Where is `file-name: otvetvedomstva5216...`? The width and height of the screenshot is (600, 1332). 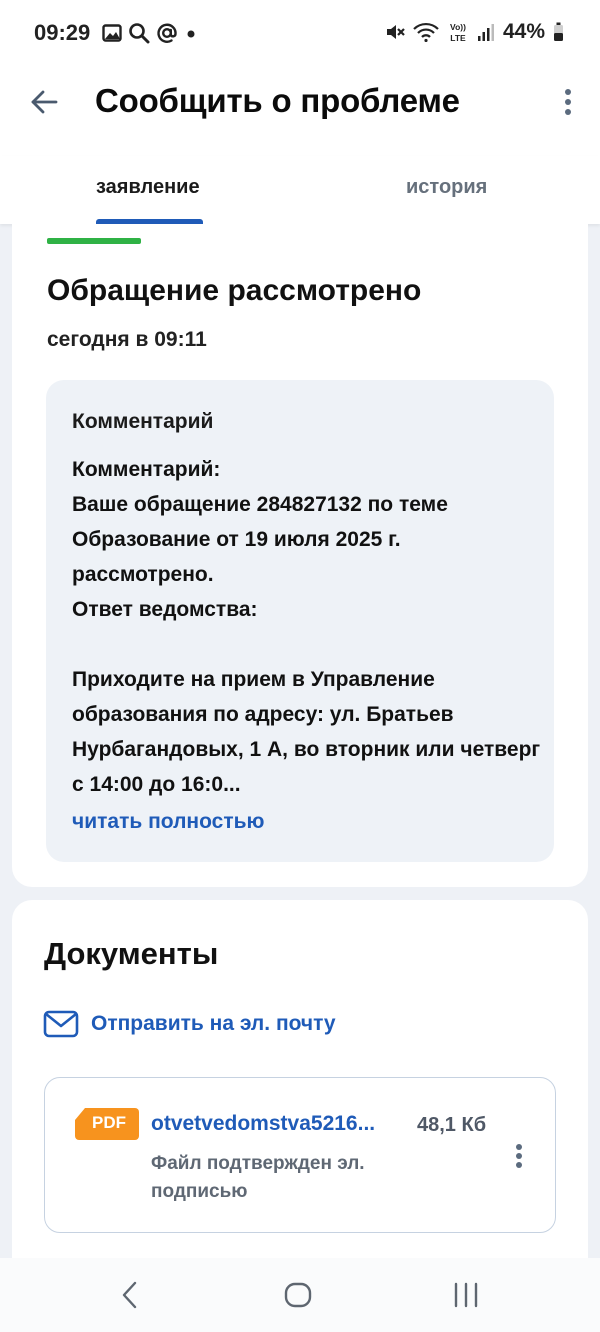
file-name: otvetvedomstva5216... is located at coordinates (276, 1124).